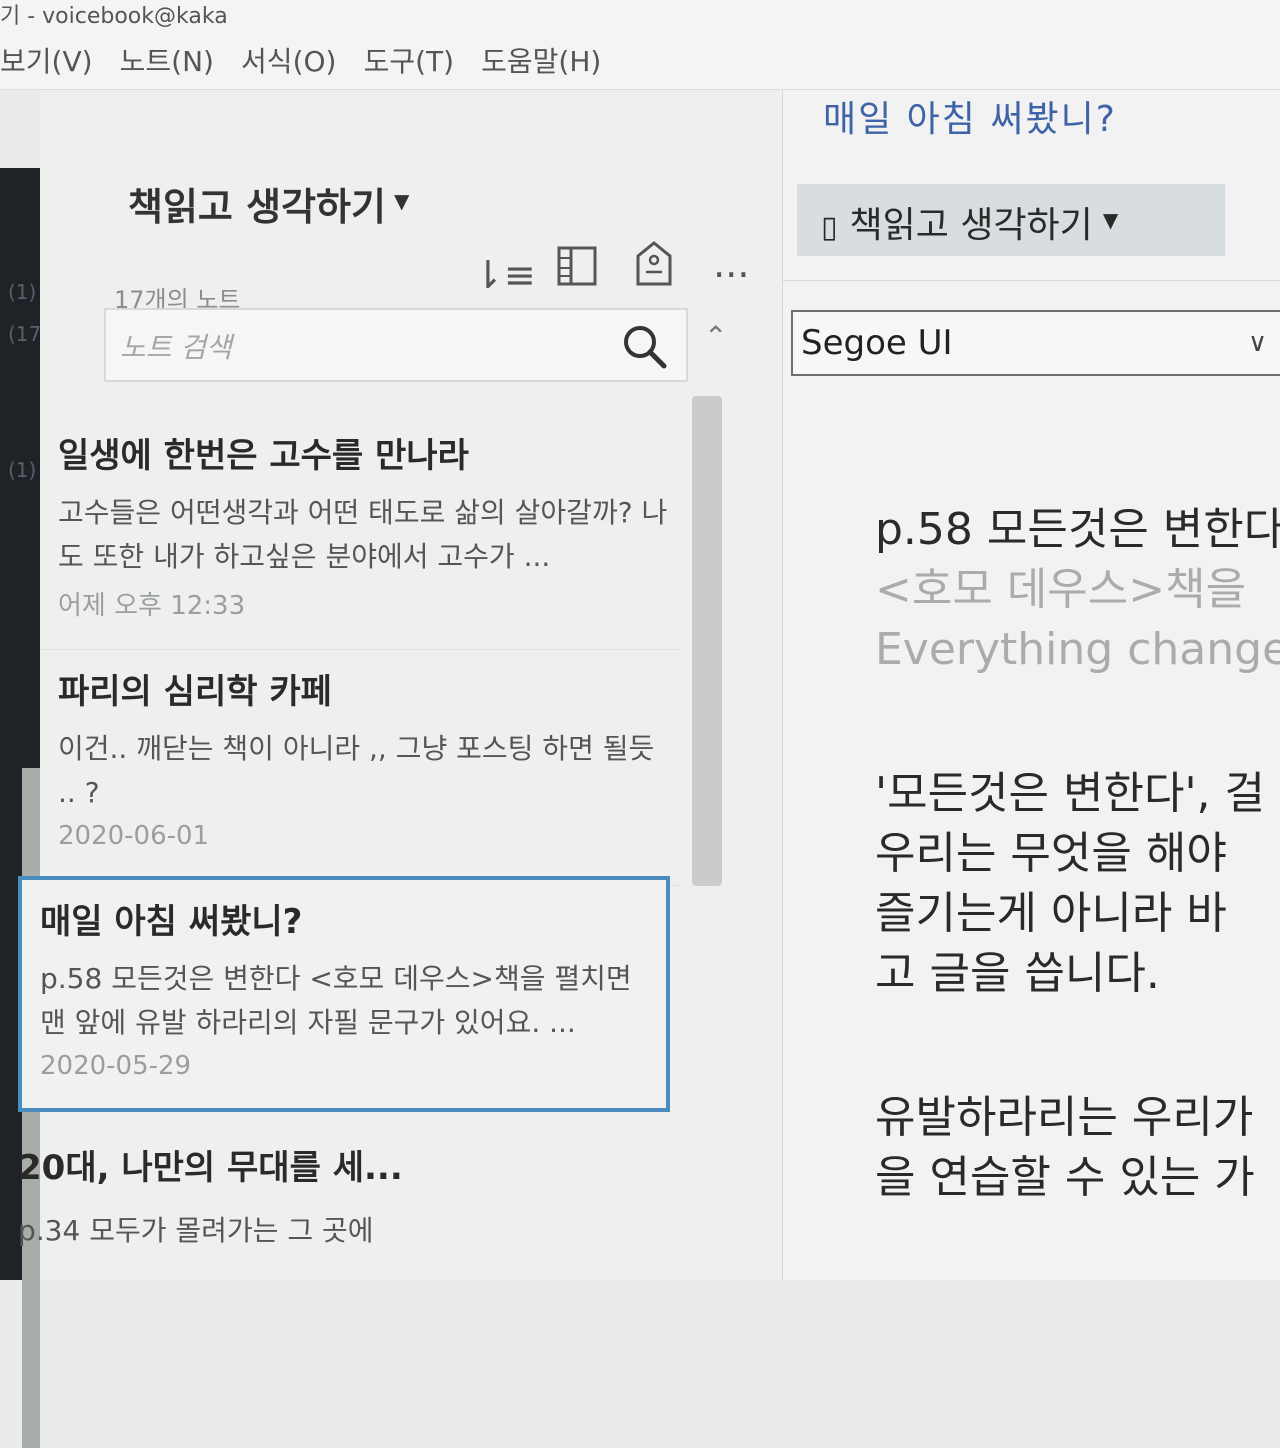  I want to click on window-title: 기 - voicebook@kaka, so click(114, 16).